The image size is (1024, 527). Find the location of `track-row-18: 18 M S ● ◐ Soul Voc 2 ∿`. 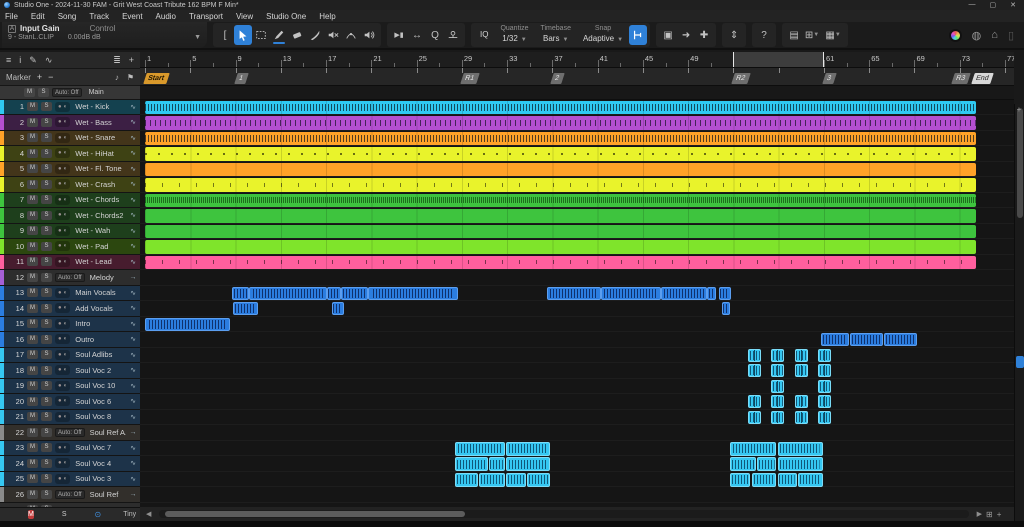

track-row-18: 18 M S ● ◐ Soul Voc 2 ∿ is located at coordinates (70, 371).